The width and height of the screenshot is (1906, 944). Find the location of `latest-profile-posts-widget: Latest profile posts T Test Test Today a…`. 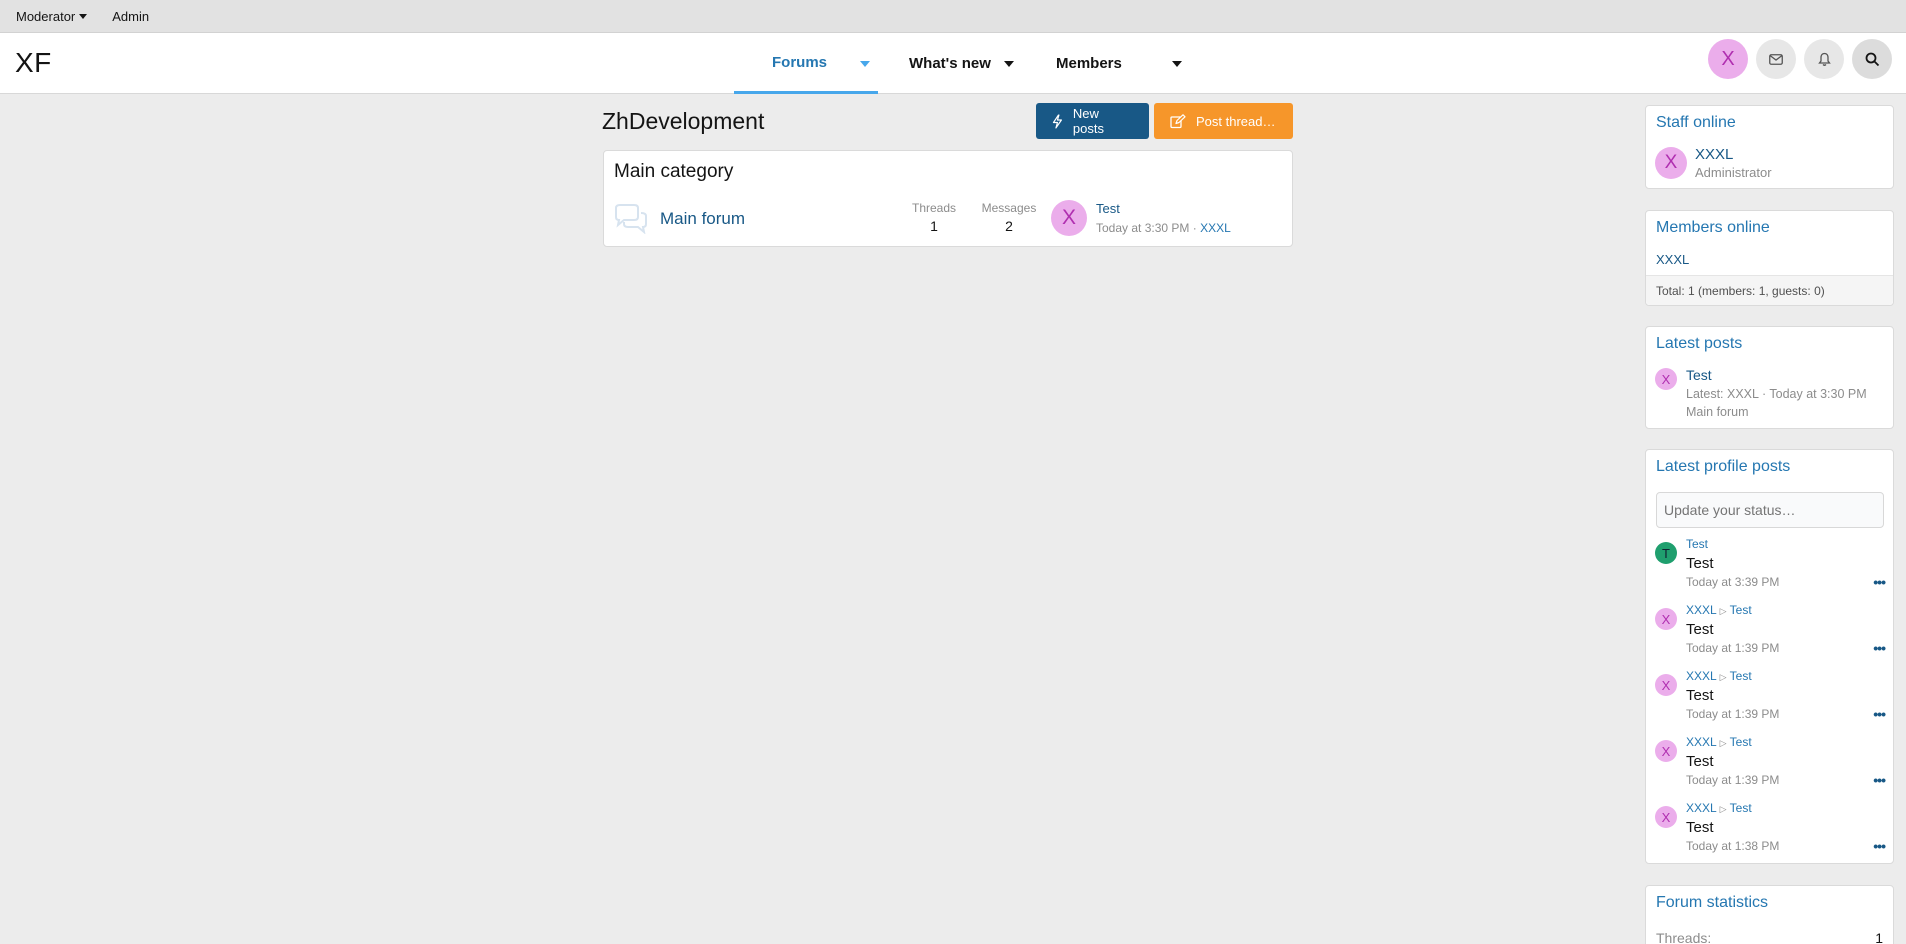

latest-profile-posts-widget: Latest profile posts T Test Test Today a… is located at coordinates (1769, 656).